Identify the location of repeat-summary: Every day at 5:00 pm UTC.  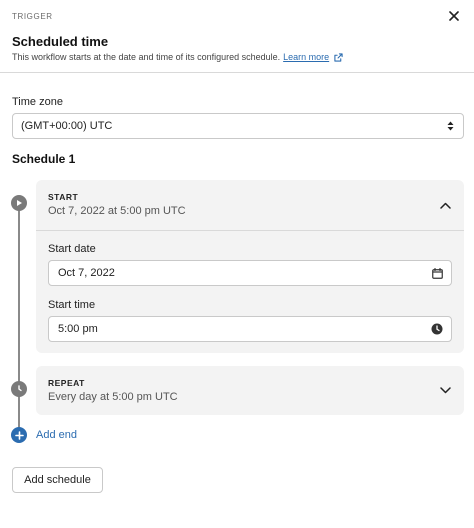
(113, 397).